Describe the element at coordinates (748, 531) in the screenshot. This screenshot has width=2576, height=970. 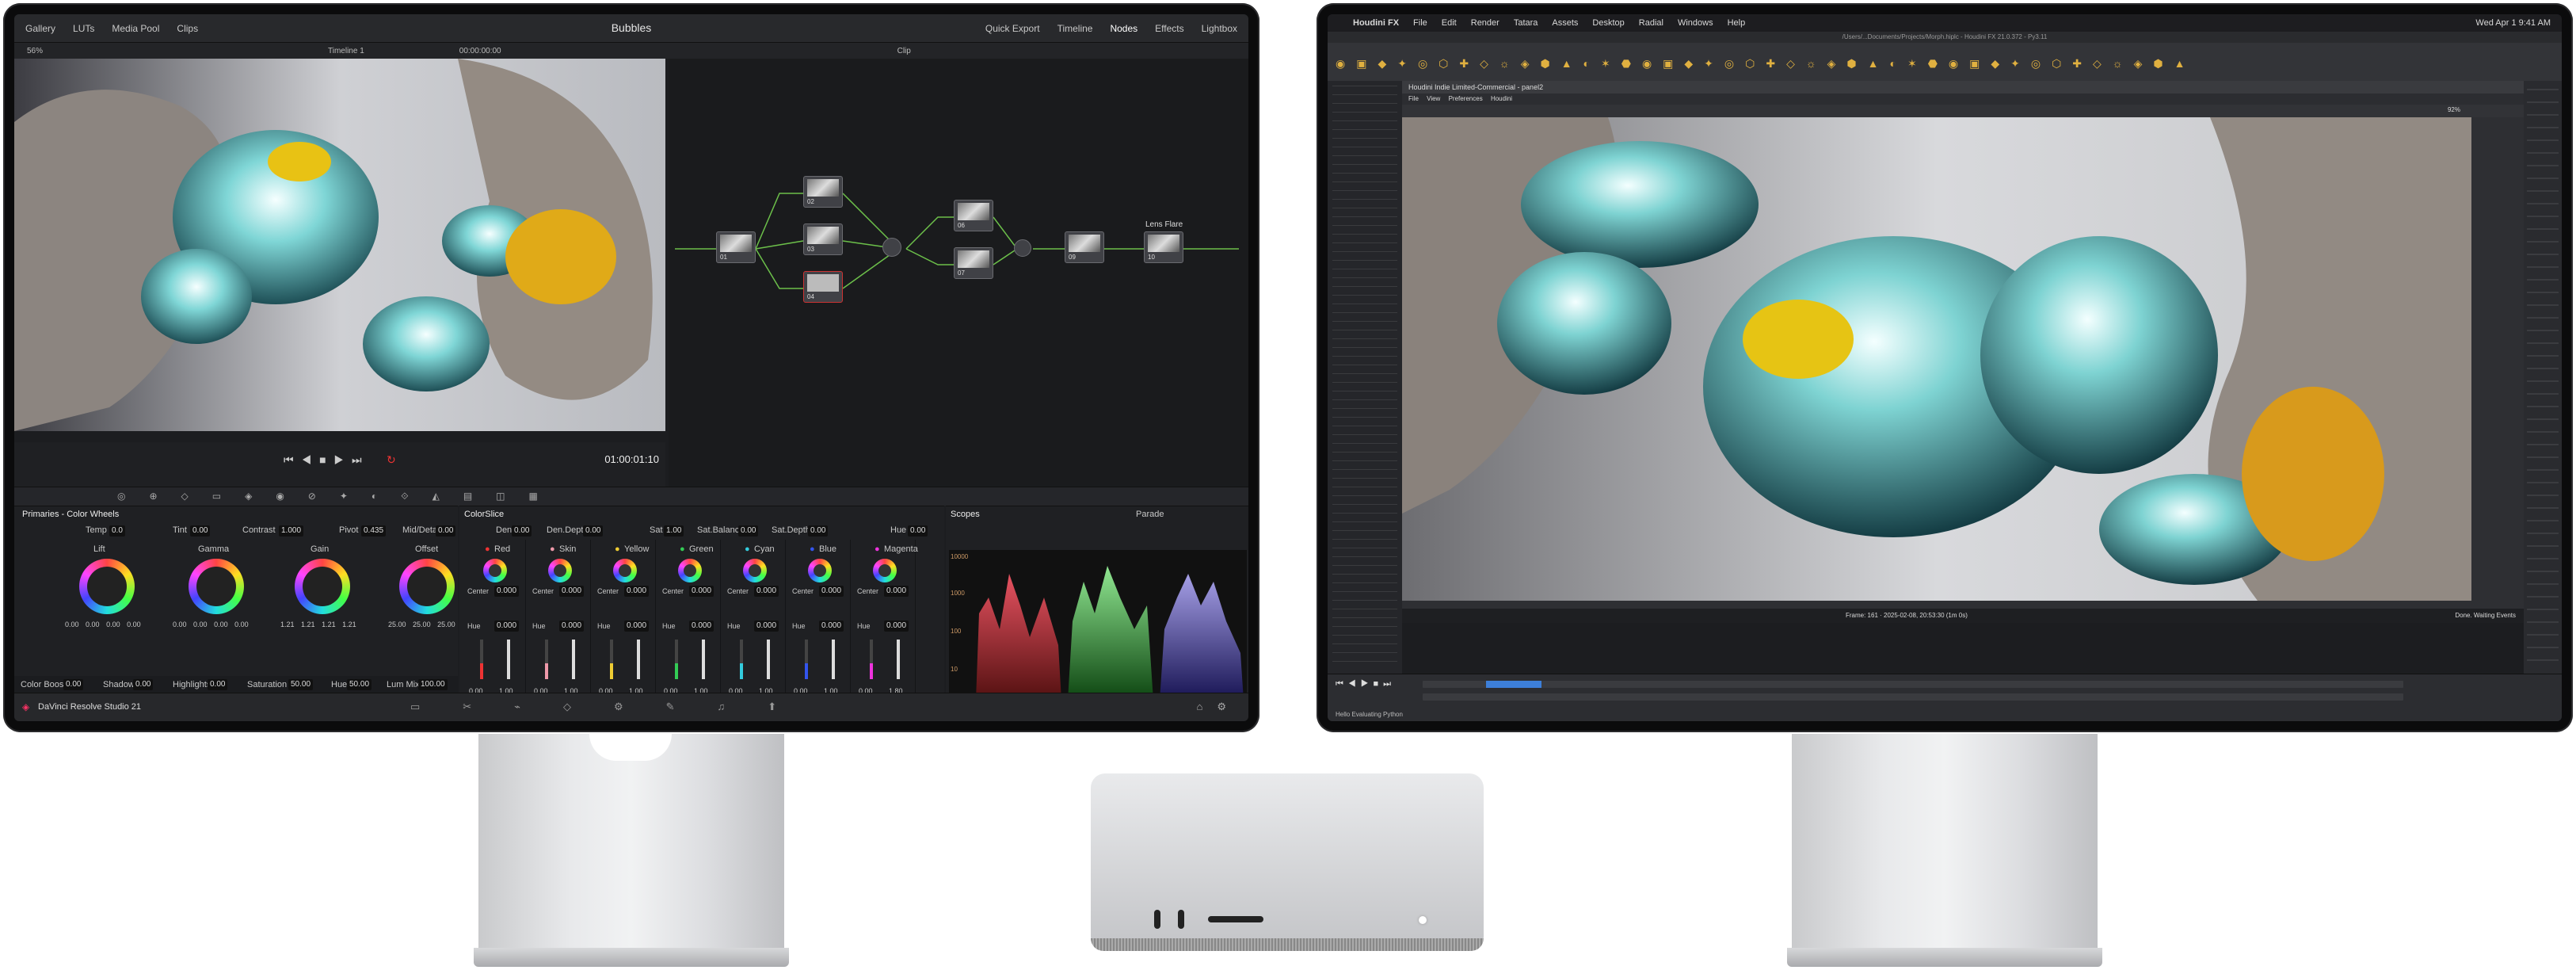
I see `sat-balance-field: 0.00` at that location.